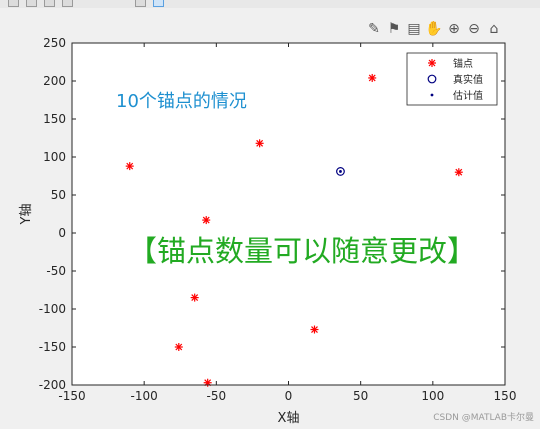  What do you see at coordinates (505, 396) in the screenshot?
I see `x-tick-label: 150` at bounding box center [505, 396].